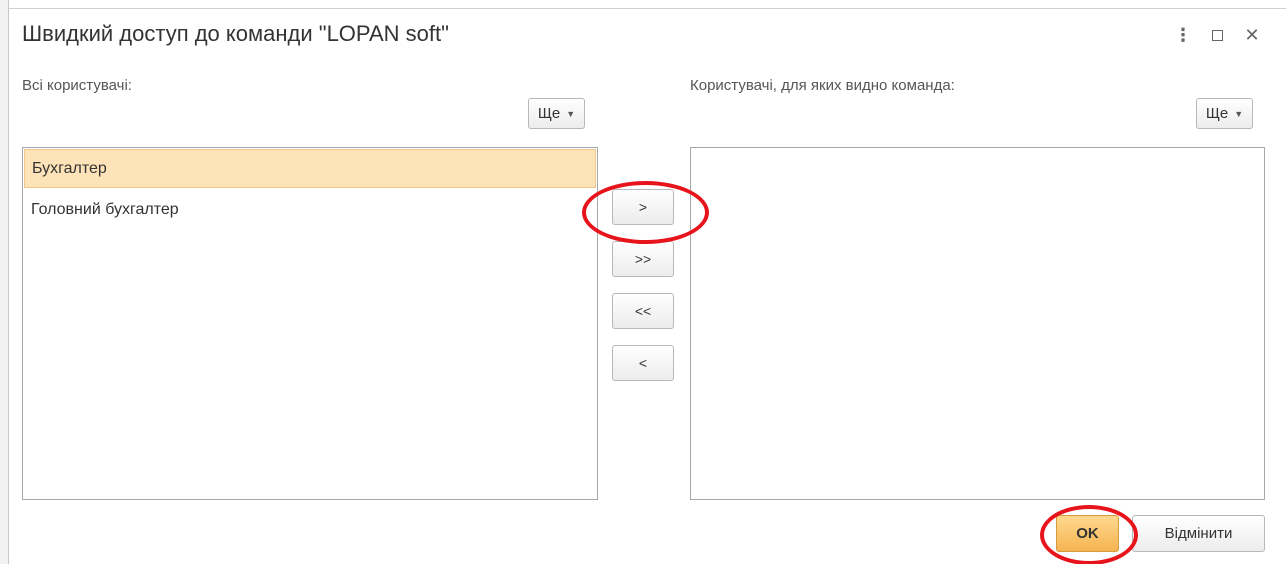 This screenshot has height=564, width=1286. What do you see at coordinates (77, 85) in the screenshot?
I see `all-users-caption: Всі користувачі:` at bounding box center [77, 85].